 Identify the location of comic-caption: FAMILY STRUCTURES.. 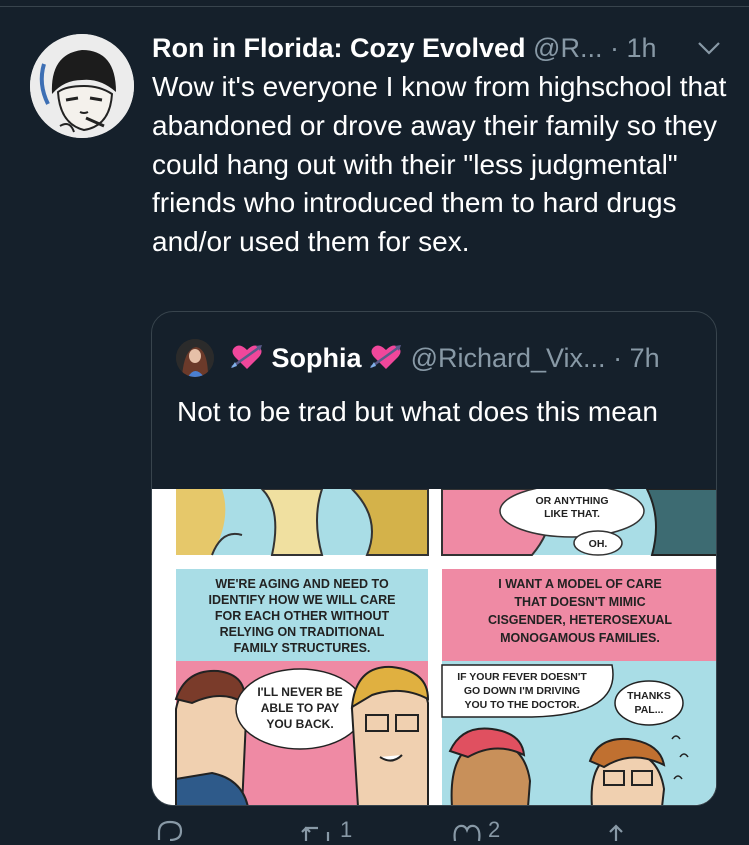
(302, 648).